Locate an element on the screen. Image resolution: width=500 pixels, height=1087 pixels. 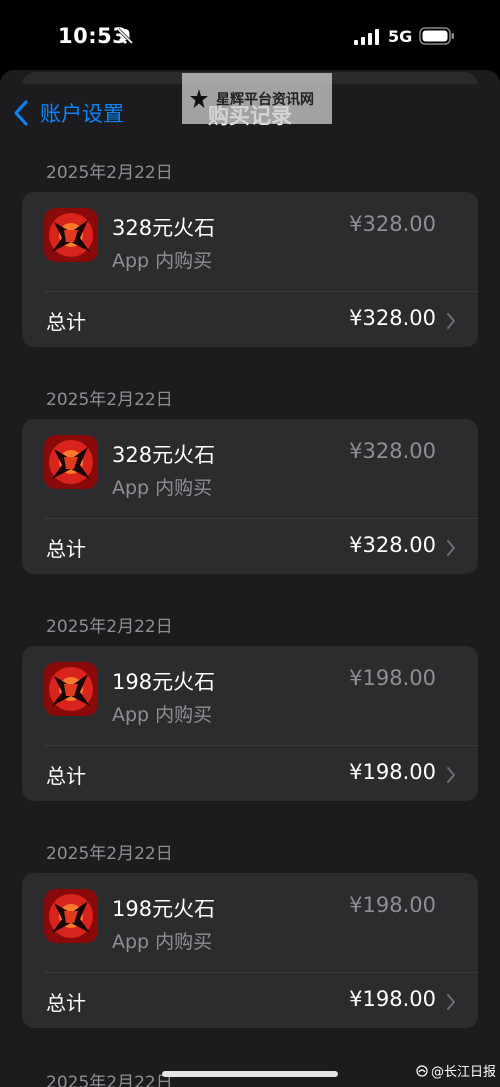
watermark-text: 星辉平台资讯网 is located at coordinates (265, 99).